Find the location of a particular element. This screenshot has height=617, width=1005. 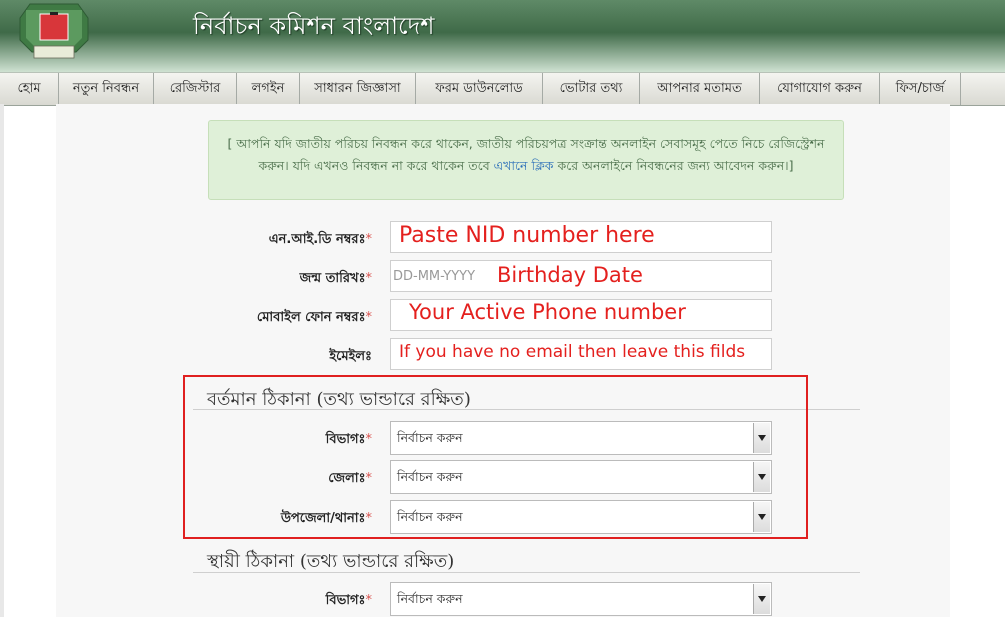

dob-placeholder: DD-MM-YYYY is located at coordinates (434, 276).